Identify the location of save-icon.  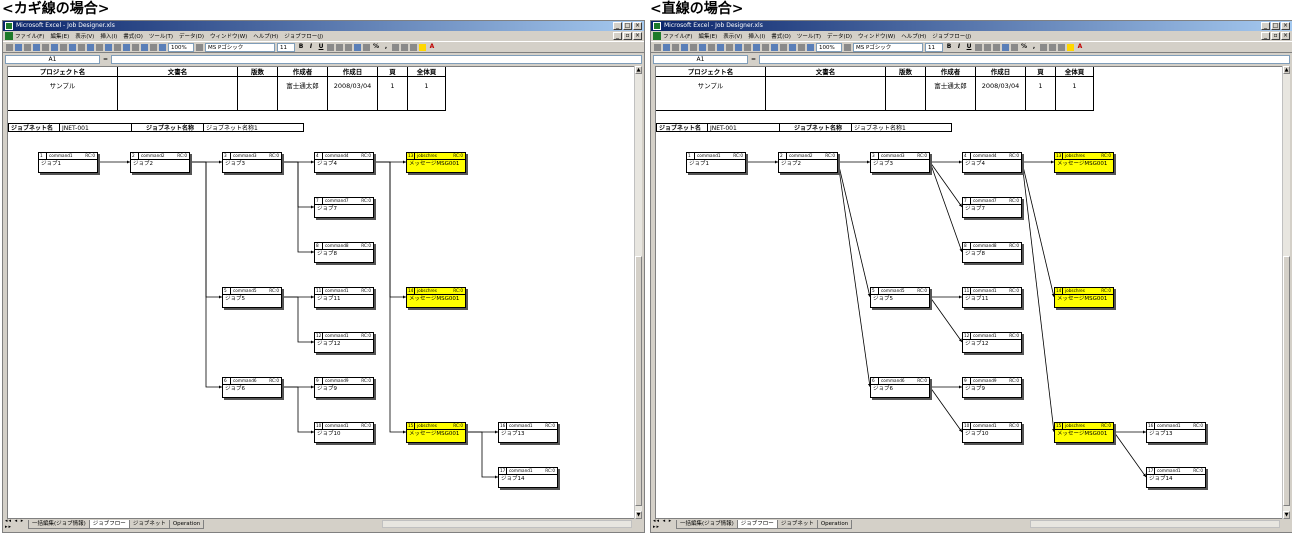
(27, 47).